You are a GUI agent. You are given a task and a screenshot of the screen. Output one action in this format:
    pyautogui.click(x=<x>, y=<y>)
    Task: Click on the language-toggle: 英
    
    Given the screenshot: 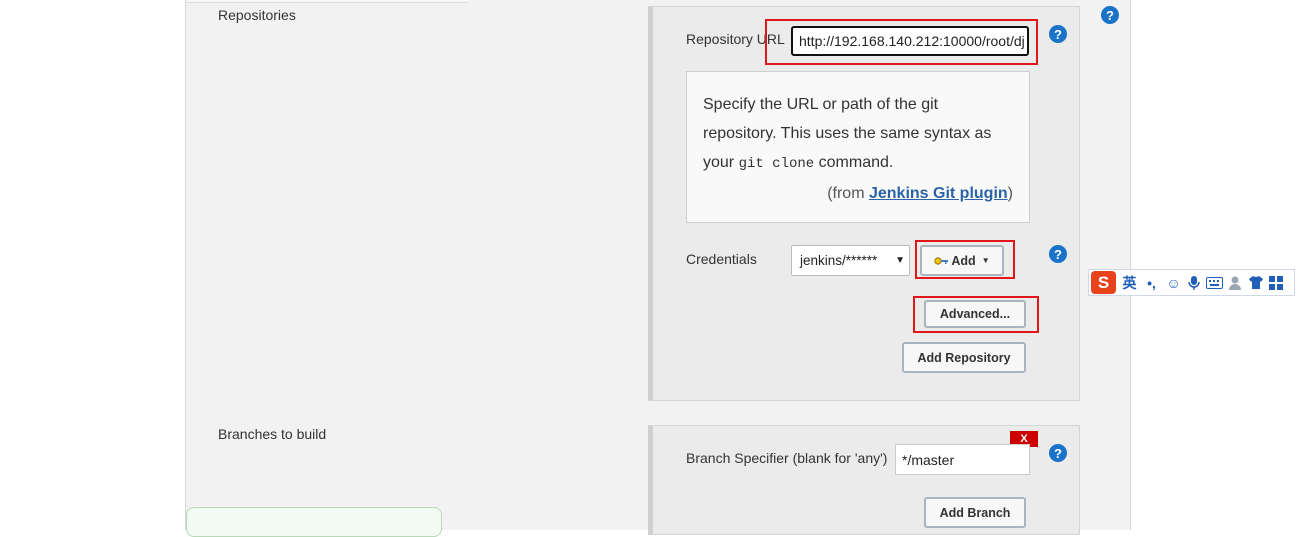 What is the action you would take?
    pyautogui.click(x=1129, y=283)
    